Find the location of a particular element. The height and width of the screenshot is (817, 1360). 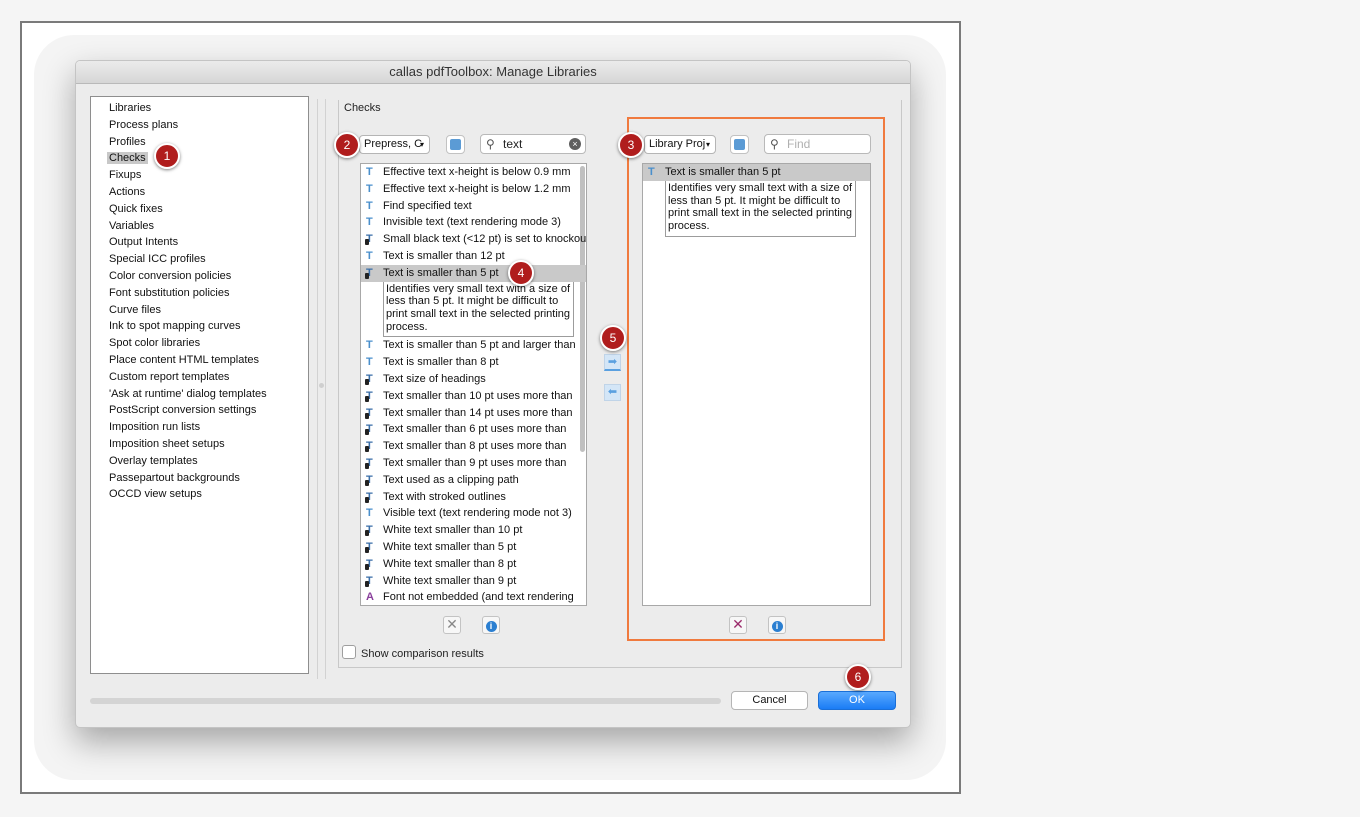

sidebar-item: Fixups is located at coordinates (208, 175).